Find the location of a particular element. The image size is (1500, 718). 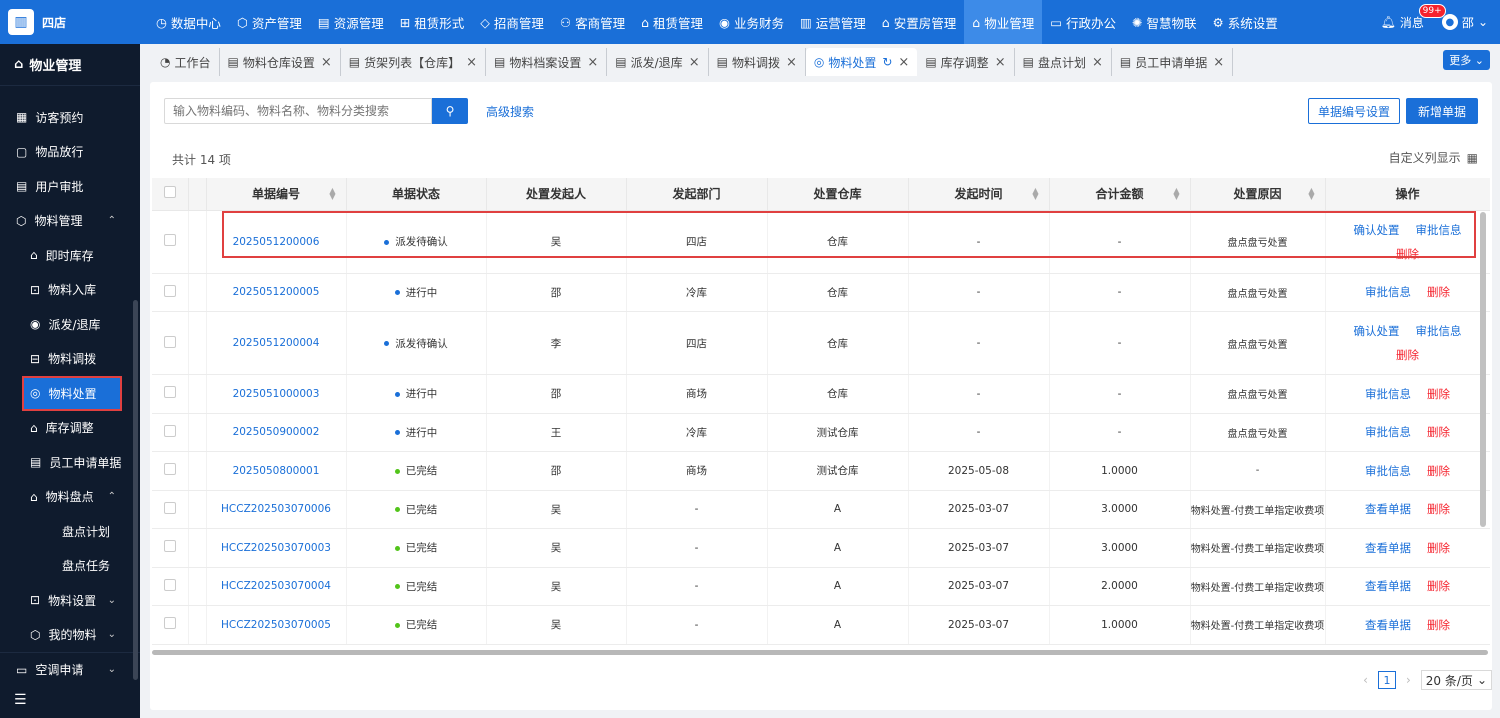

topnav-item: ◇ 招商管理 is located at coordinates (512, 22).